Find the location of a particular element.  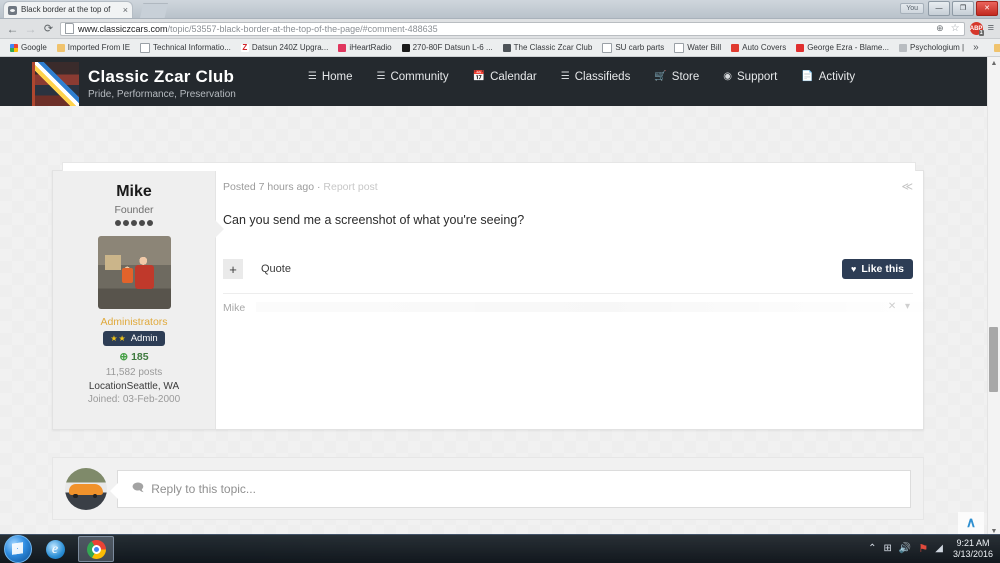

action-center-flag-icon: ⚑ is located at coordinates (923, 549).